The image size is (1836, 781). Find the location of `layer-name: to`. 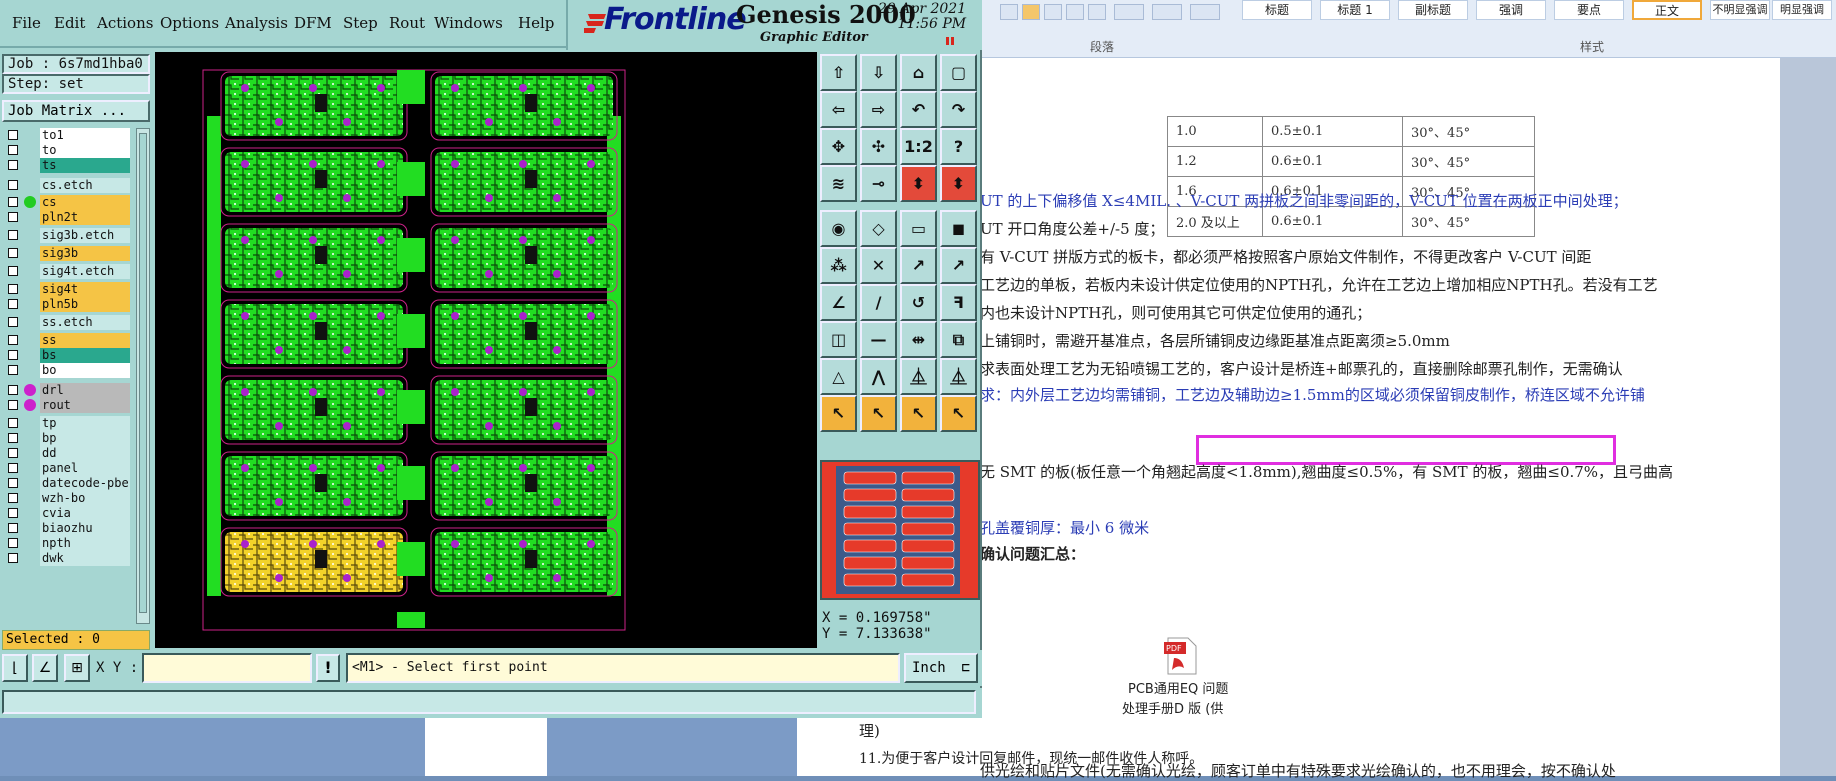

layer-name: to is located at coordinates (85, 150).